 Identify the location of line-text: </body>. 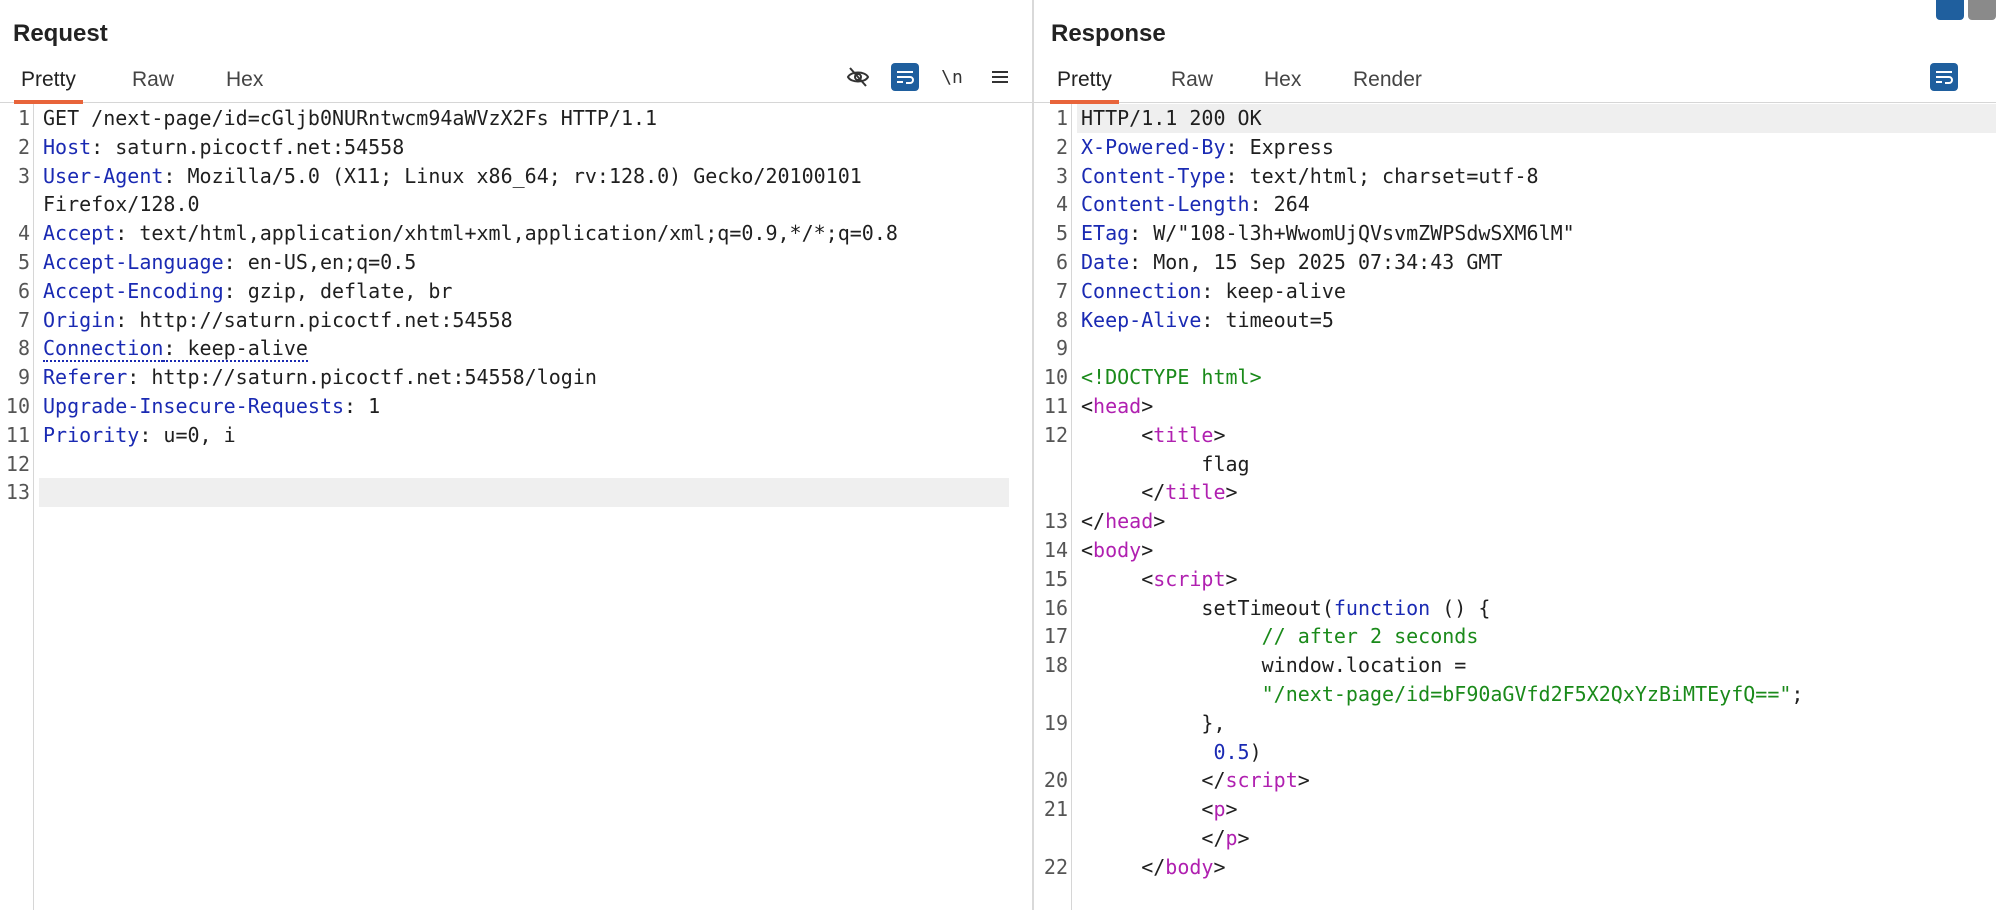
(1153, 867).